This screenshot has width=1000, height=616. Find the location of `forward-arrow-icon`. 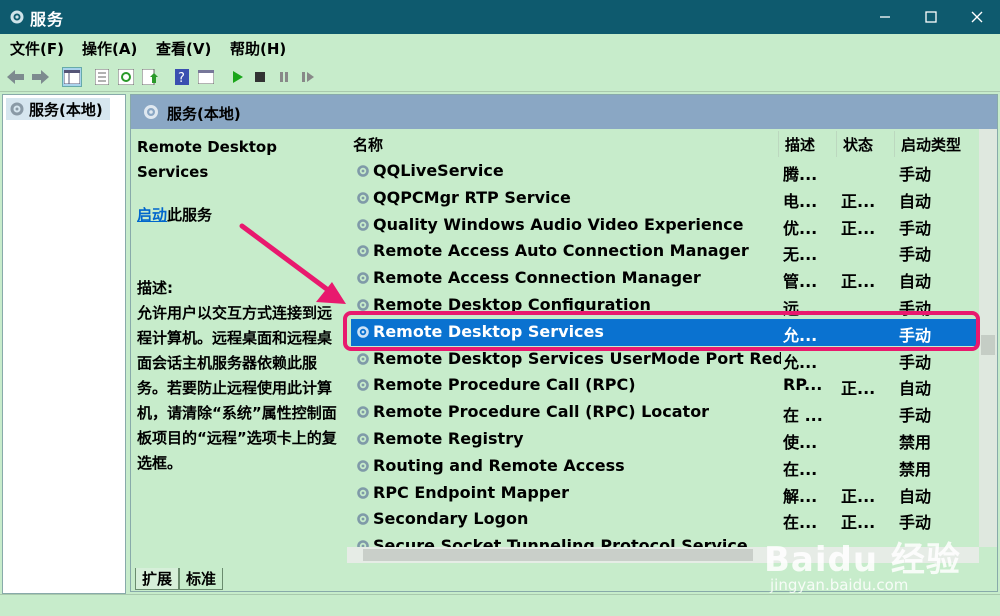

forward-arrow-icon is located at coordinates (40, 77).